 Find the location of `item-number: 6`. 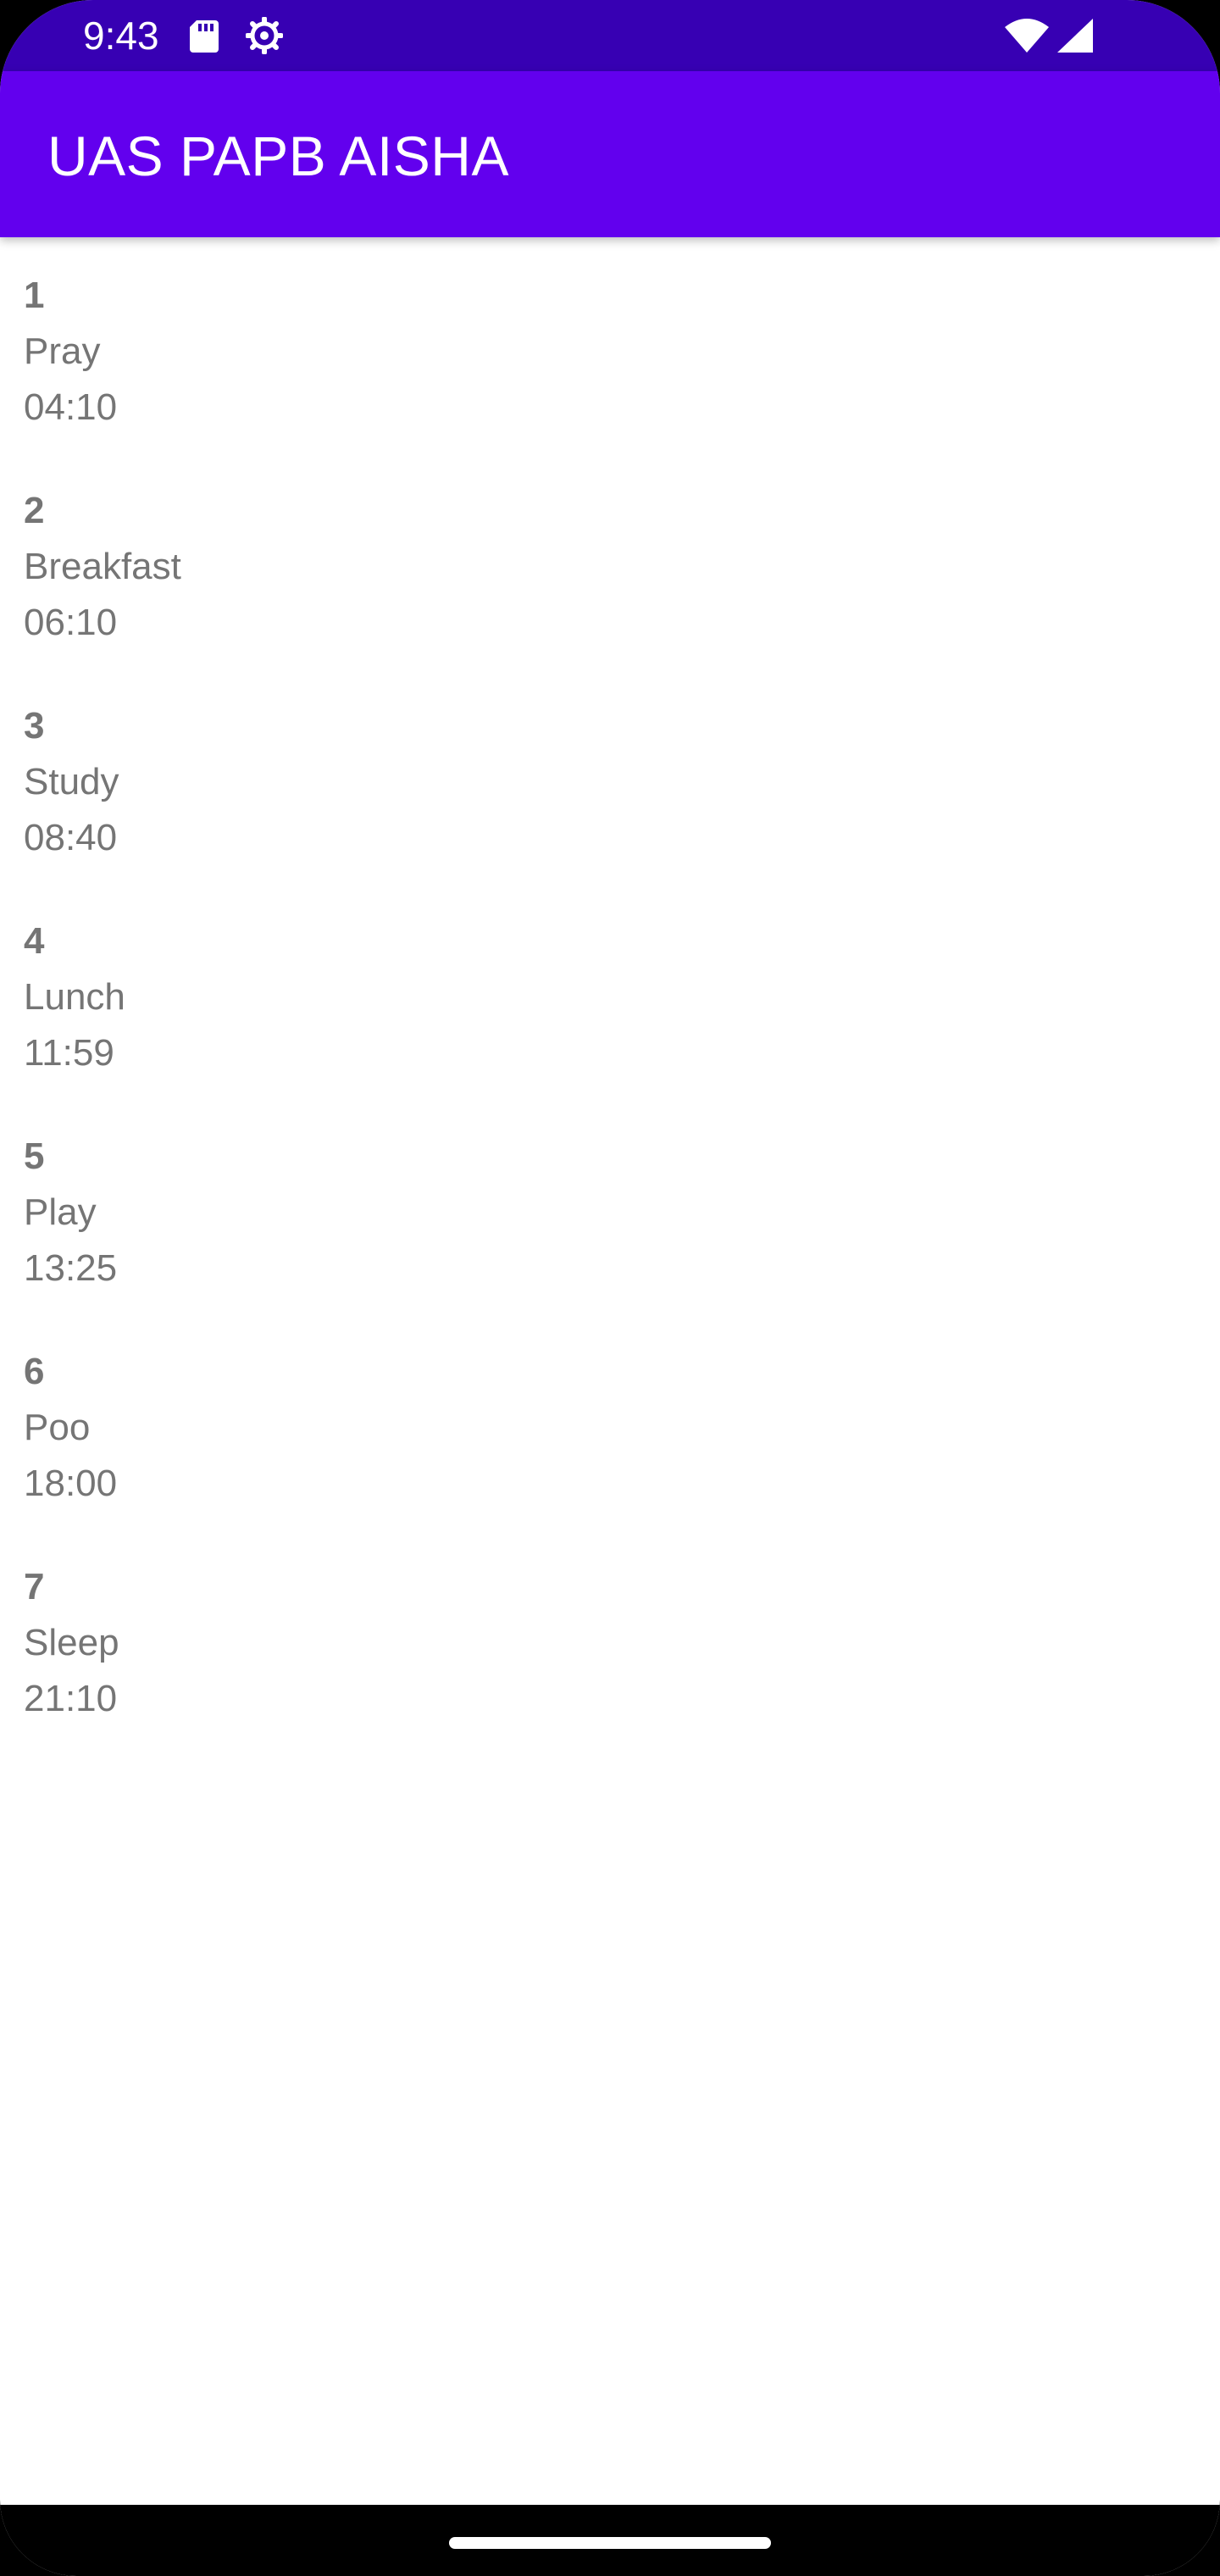

item-number: 6 is located at coordinates (34, 1371).